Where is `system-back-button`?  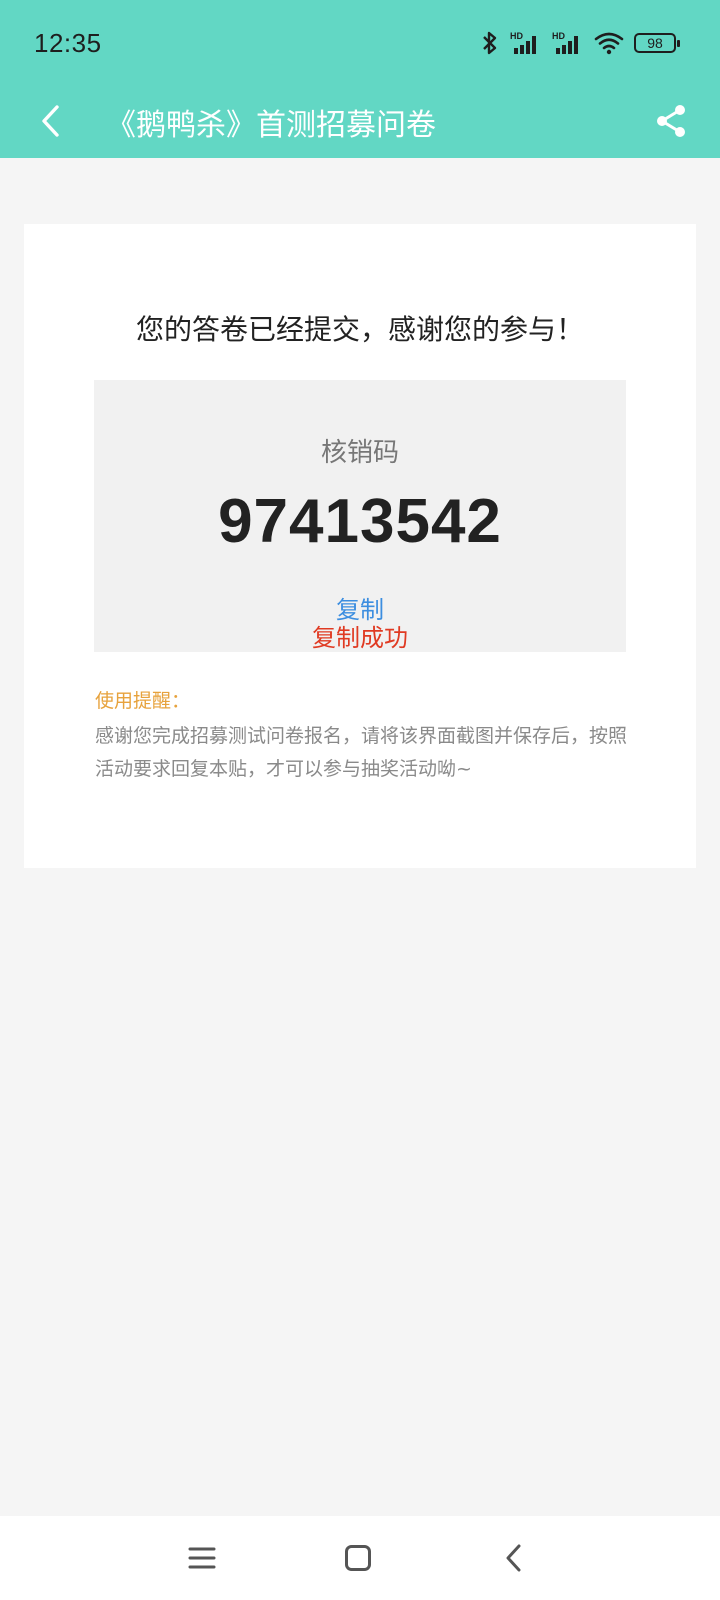
system-back-button is located at coordinates (514, 1560).